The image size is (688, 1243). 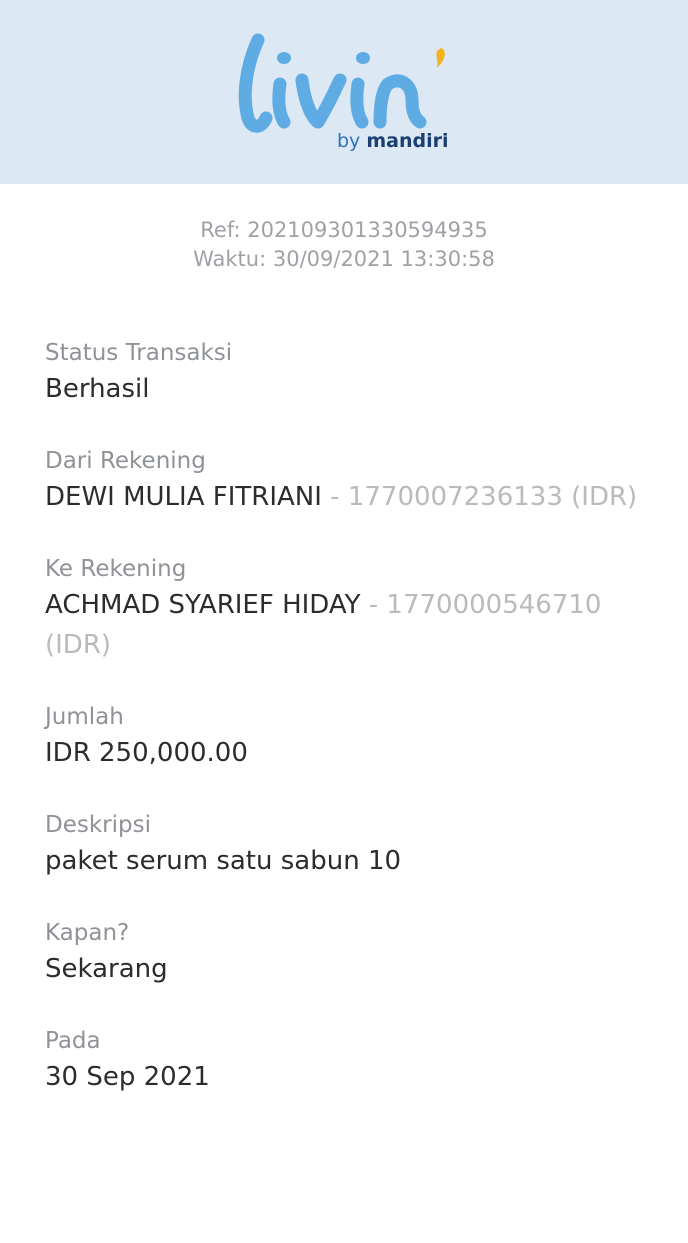 What do you see at coordinates (349, 141) in the screenshot?
I see `by-text: by` at bounding box center [349, 141].